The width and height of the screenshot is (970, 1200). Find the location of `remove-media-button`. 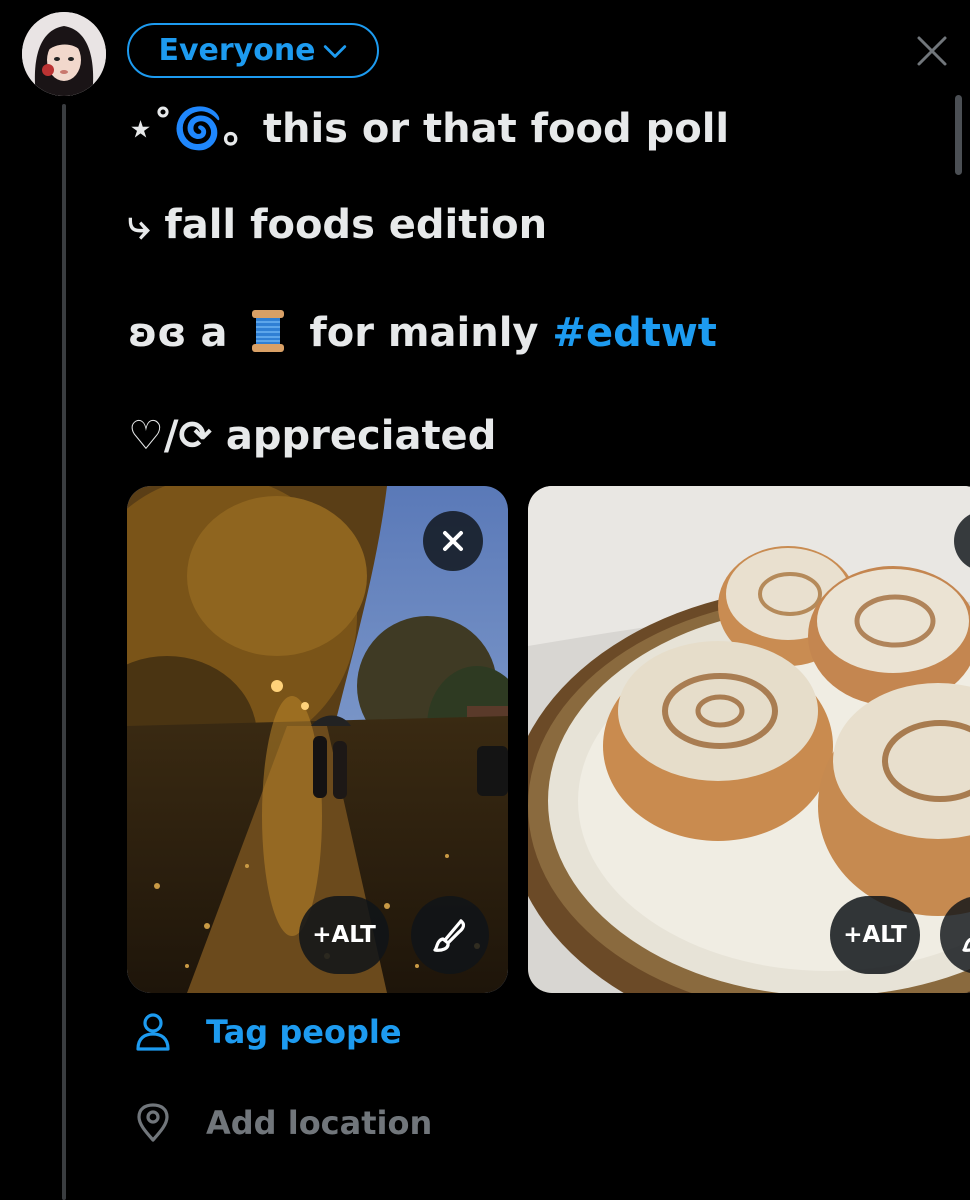

remove-media-button is located at coordinates (453, 541).